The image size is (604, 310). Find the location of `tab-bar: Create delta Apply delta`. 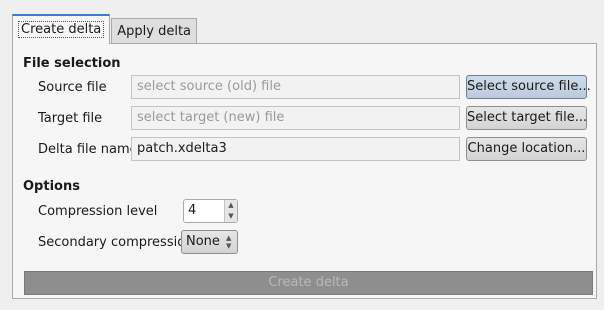

tab-bar: Create delta Apply delta is located at coordinates (105, 29).